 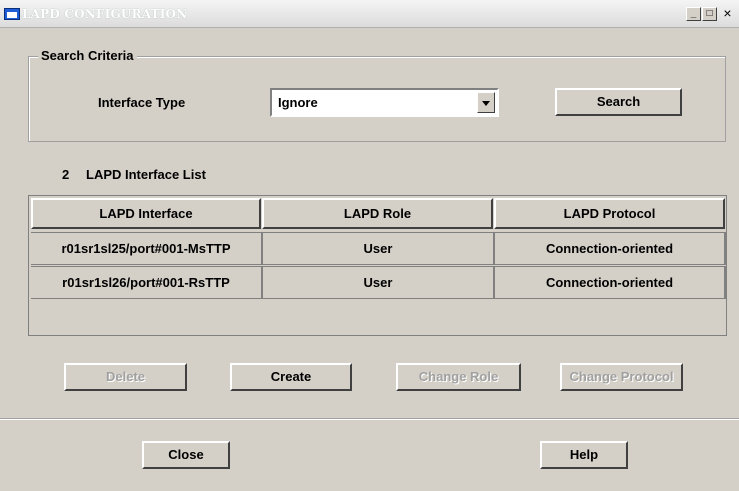 What do you see at coordinates (486, 102) in the screenshot?
I see `chevron-down-icon` at bounding box center [486, 102].